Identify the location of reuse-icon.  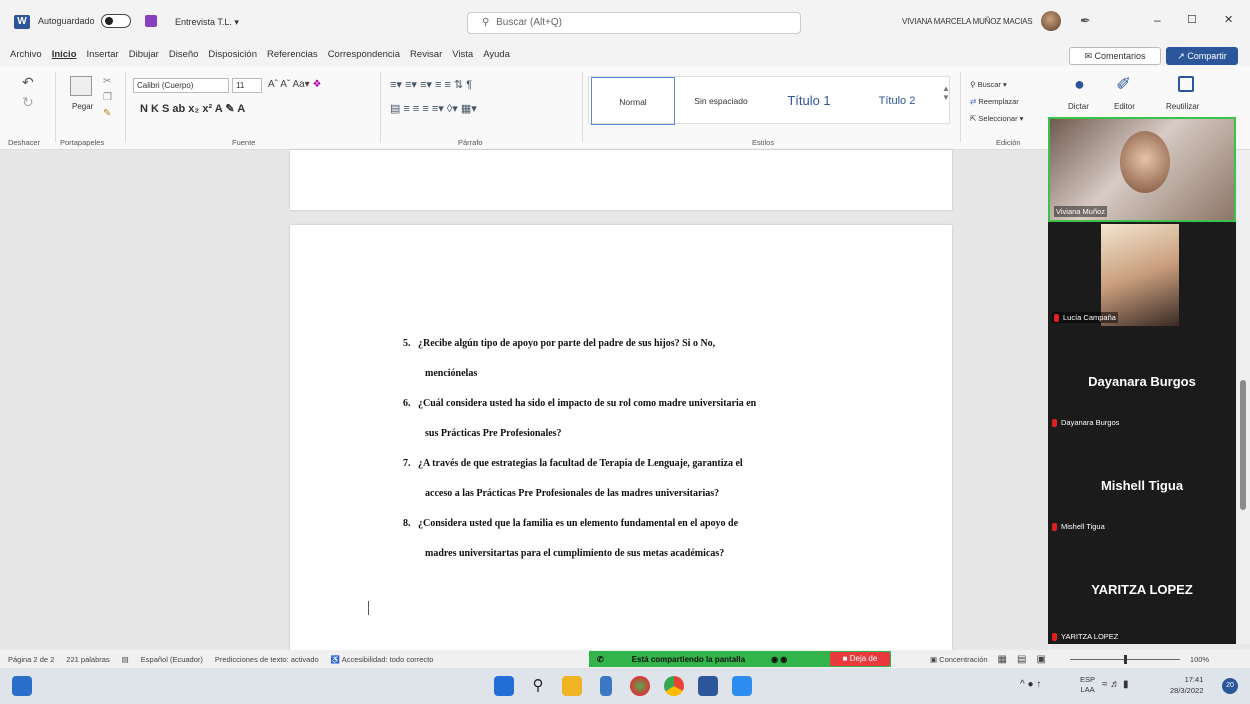
(1186, 84).